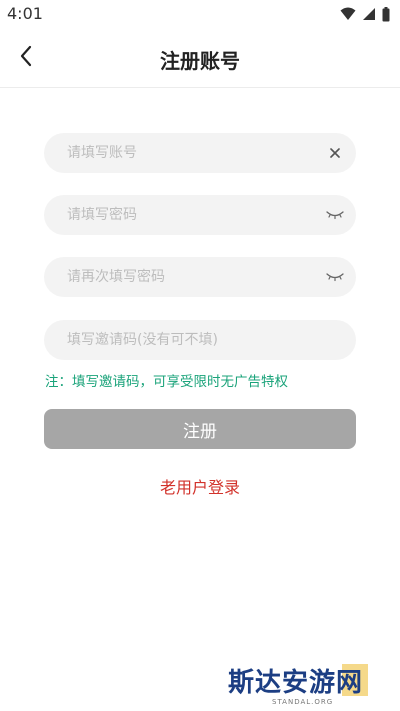 Image resolution: width=400 pixels, height=711 pixels. Describe the element at coordinates (166, 382) in the screenshot. I see `invite-note: 注：填写邀请码，可享受限时无广告特权` at that location.